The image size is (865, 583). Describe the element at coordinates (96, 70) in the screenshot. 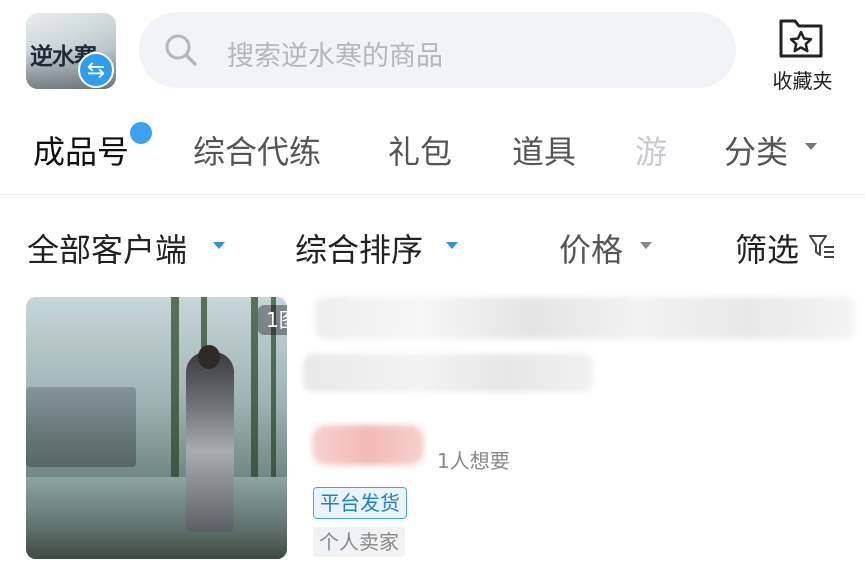

I see `swap-icon: ⇆` at that location.